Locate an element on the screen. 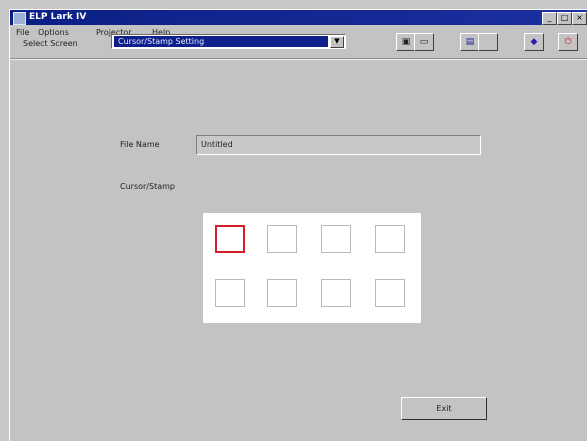 The width and height of the screenshot is (587, 441). pointer-icon: ◆ is located at coordinates (534, 42).